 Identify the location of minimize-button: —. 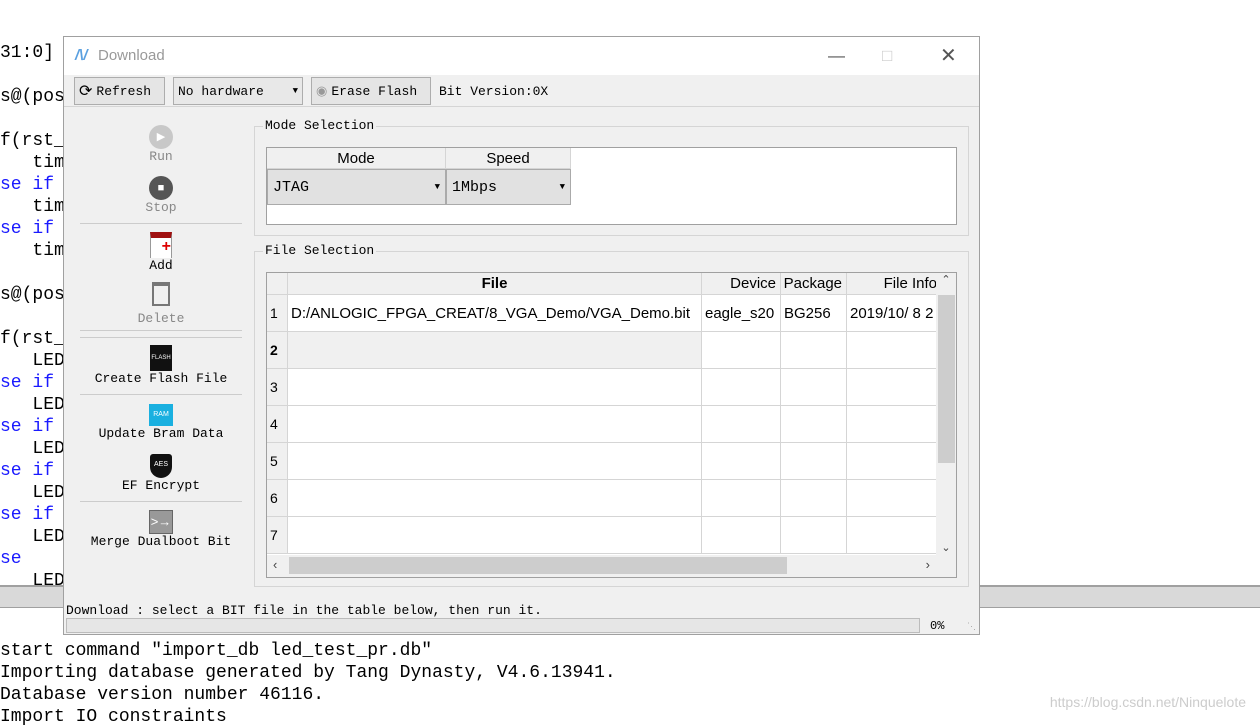
(836, 56).